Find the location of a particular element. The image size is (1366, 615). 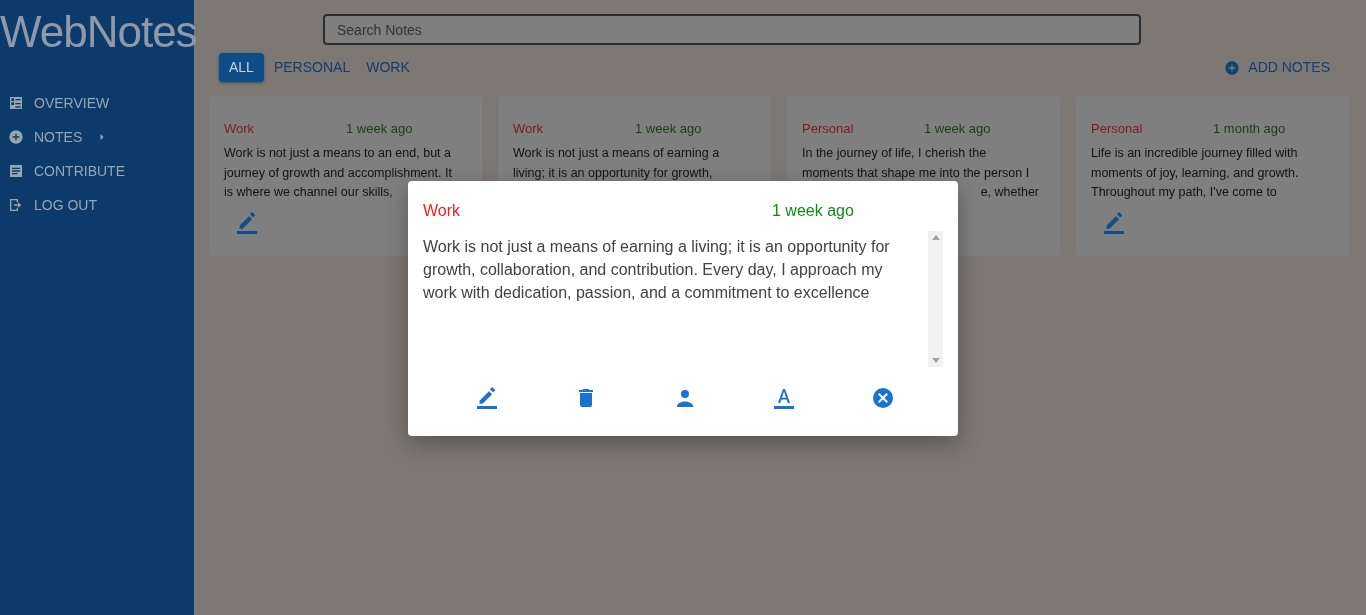

note-text: Work is not just a means of earning a is located at coordinates (617, 153).